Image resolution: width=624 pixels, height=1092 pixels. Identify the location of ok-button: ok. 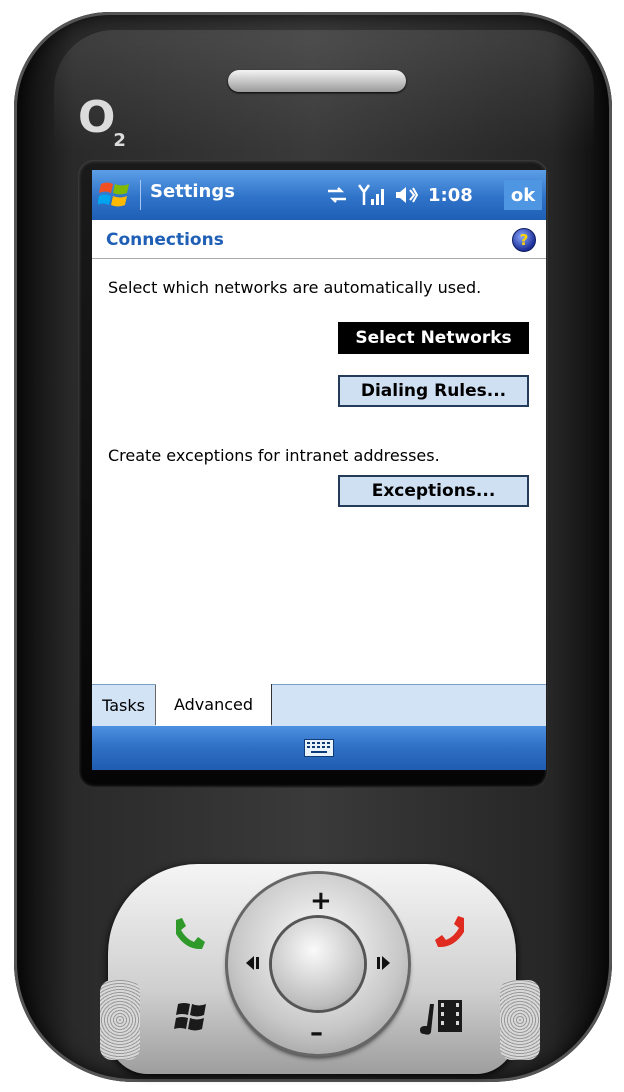
(523, 195).